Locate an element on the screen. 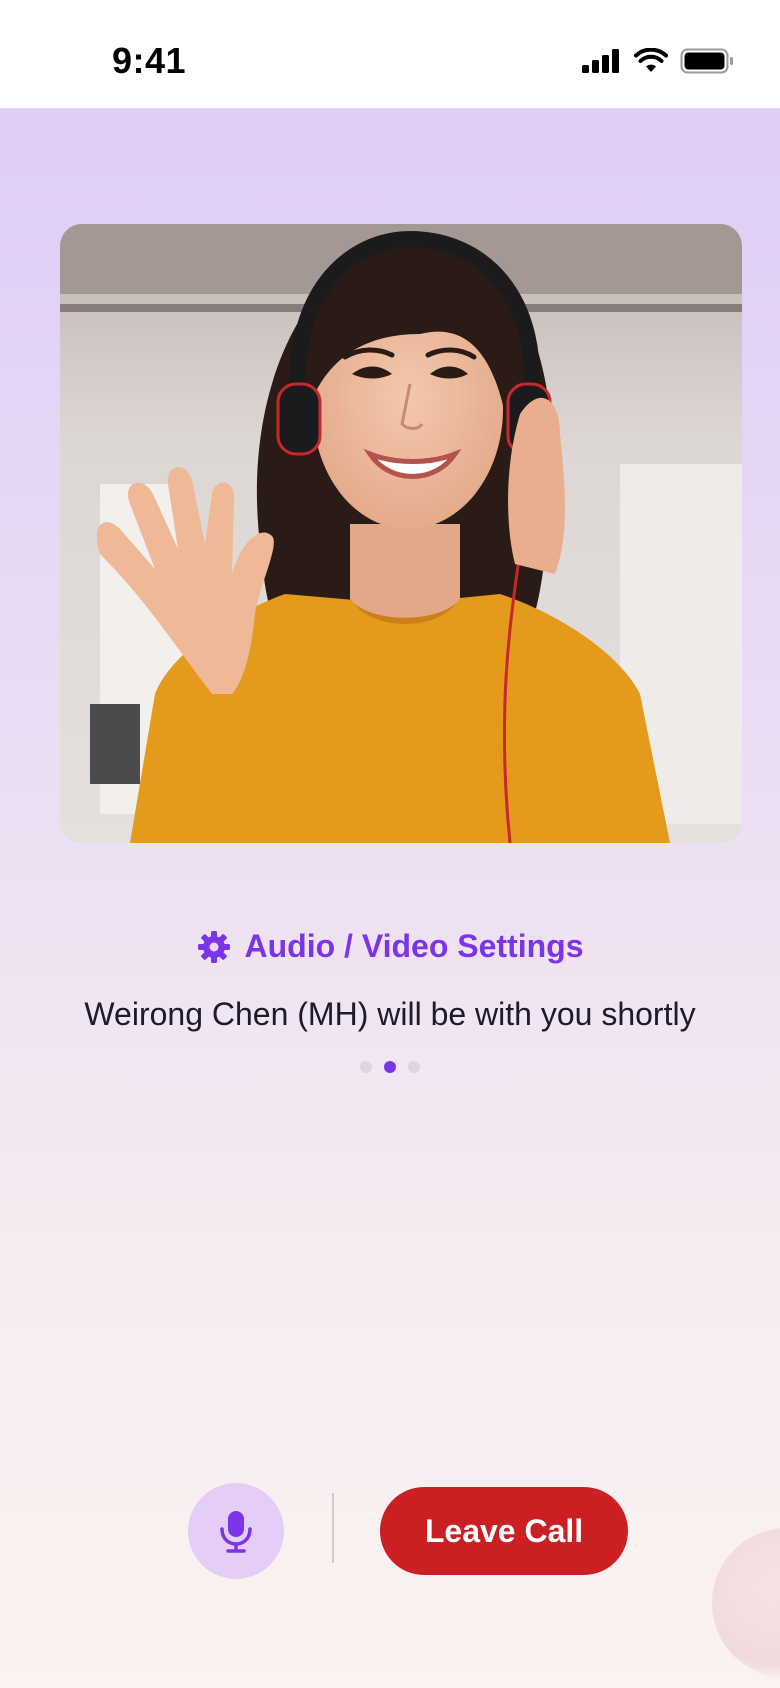 Image resolution: width=780 pixels, height=1688 pixels. microphone-button is located at coordinates (236, 1531).